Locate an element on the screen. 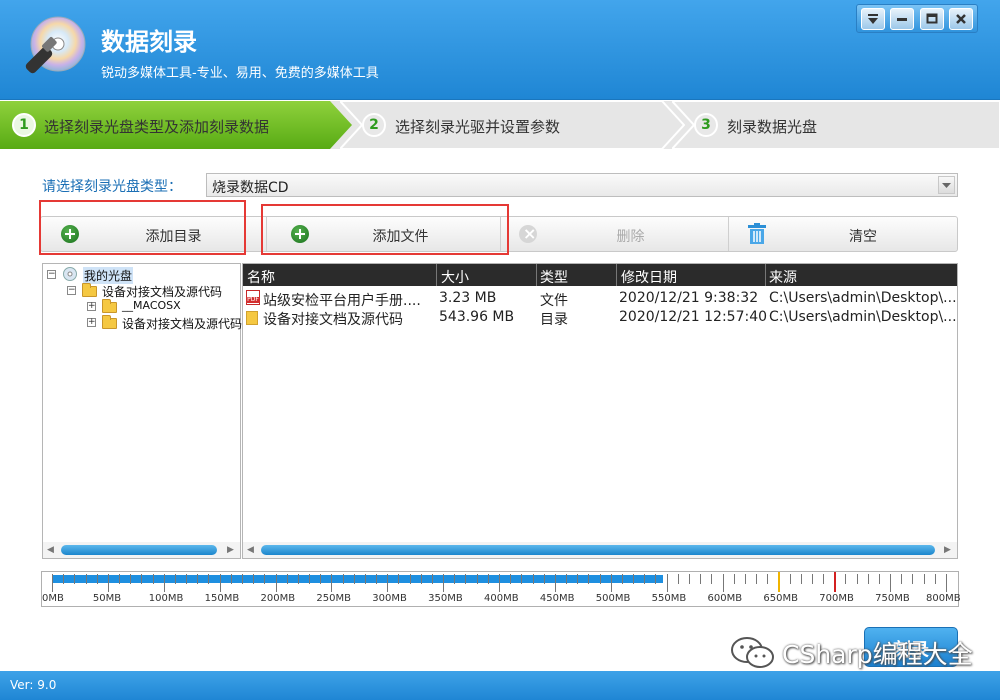 The height and width of the screenshot is (700, 1000). tree-horizontal-scrollbar: ◀ ▶ is located at coordinates (141, 550).